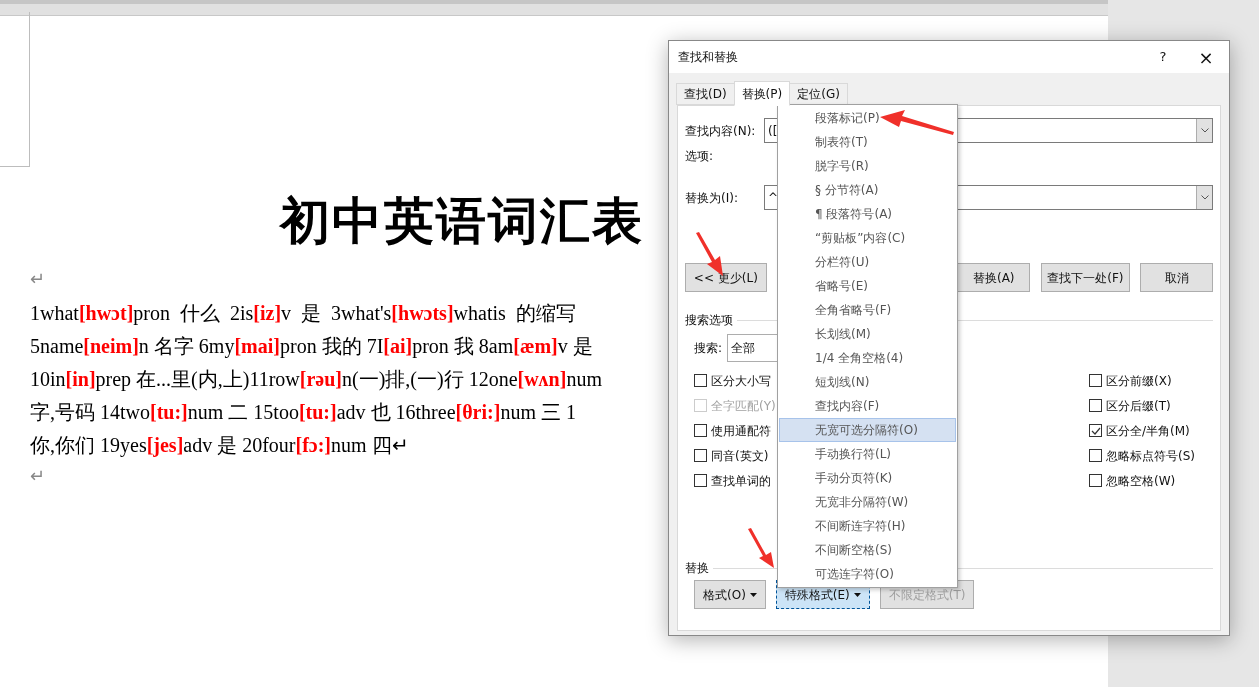  What do you see at coordinates (1138, 406) in the screenshot?
I see `option-label: 区分后缀(T)` at bounding box center [1138, 406].